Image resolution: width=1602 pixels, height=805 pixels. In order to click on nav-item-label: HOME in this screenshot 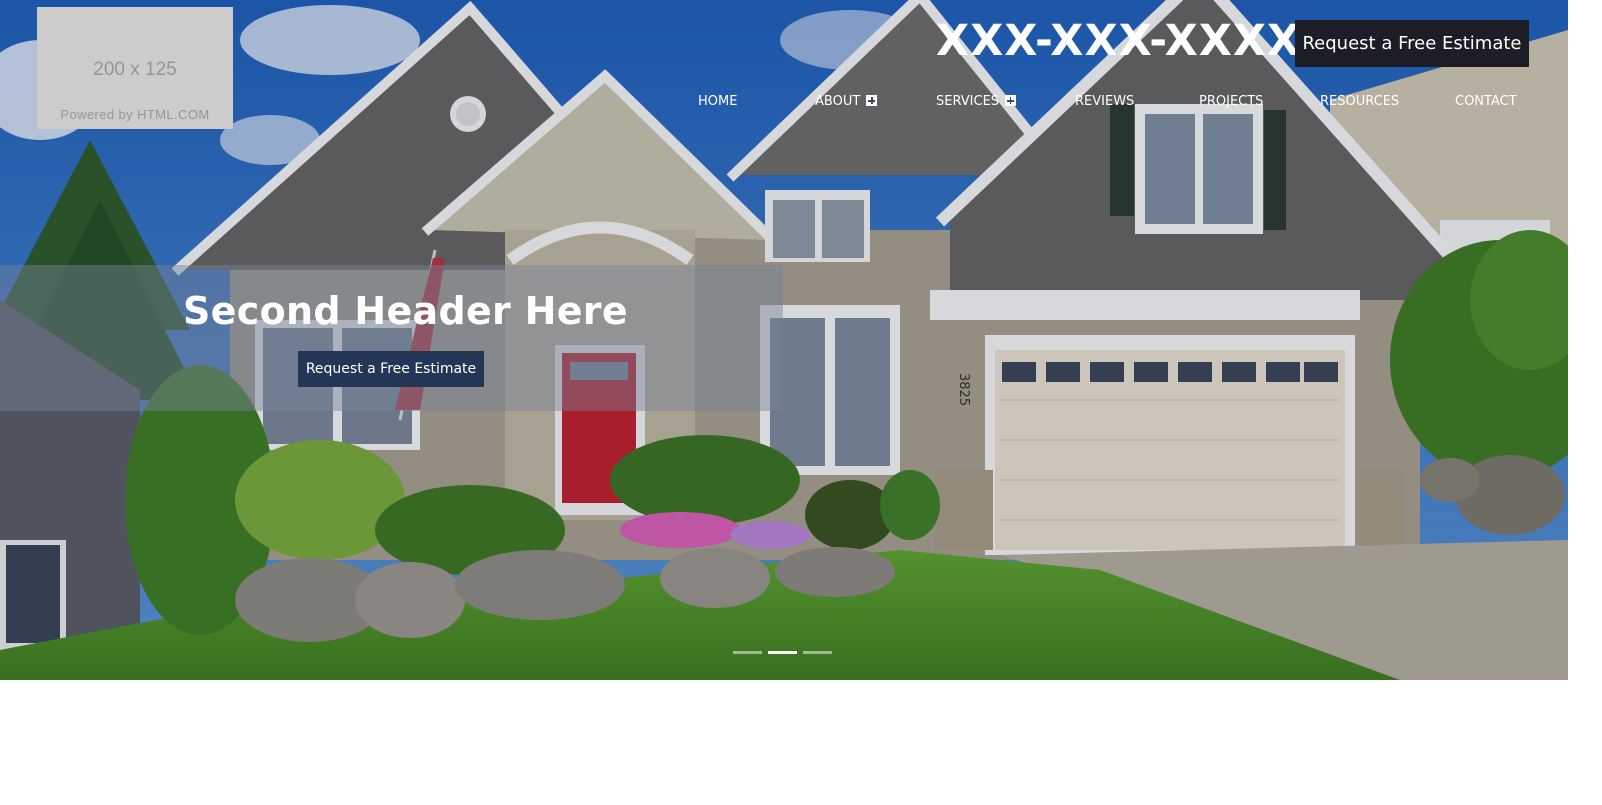, I will do `click(718, 101)`.